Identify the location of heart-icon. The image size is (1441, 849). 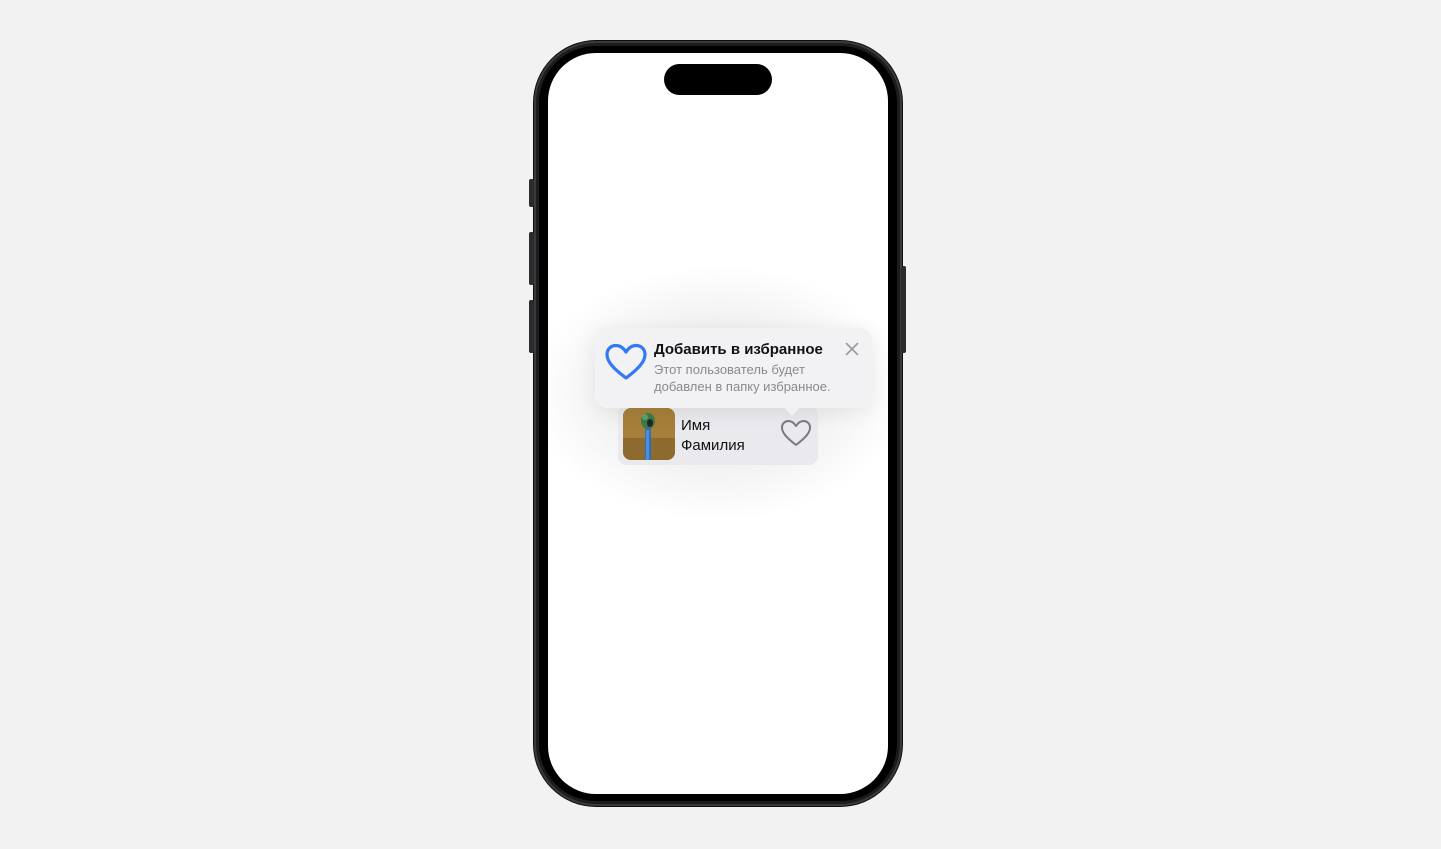
(626, 362).